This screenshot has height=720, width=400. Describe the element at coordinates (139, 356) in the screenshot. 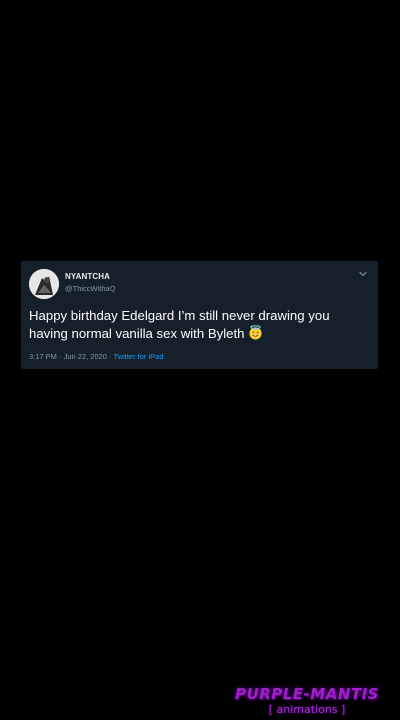

I see `tweet-source-link: Twitter for iPad` at that location.